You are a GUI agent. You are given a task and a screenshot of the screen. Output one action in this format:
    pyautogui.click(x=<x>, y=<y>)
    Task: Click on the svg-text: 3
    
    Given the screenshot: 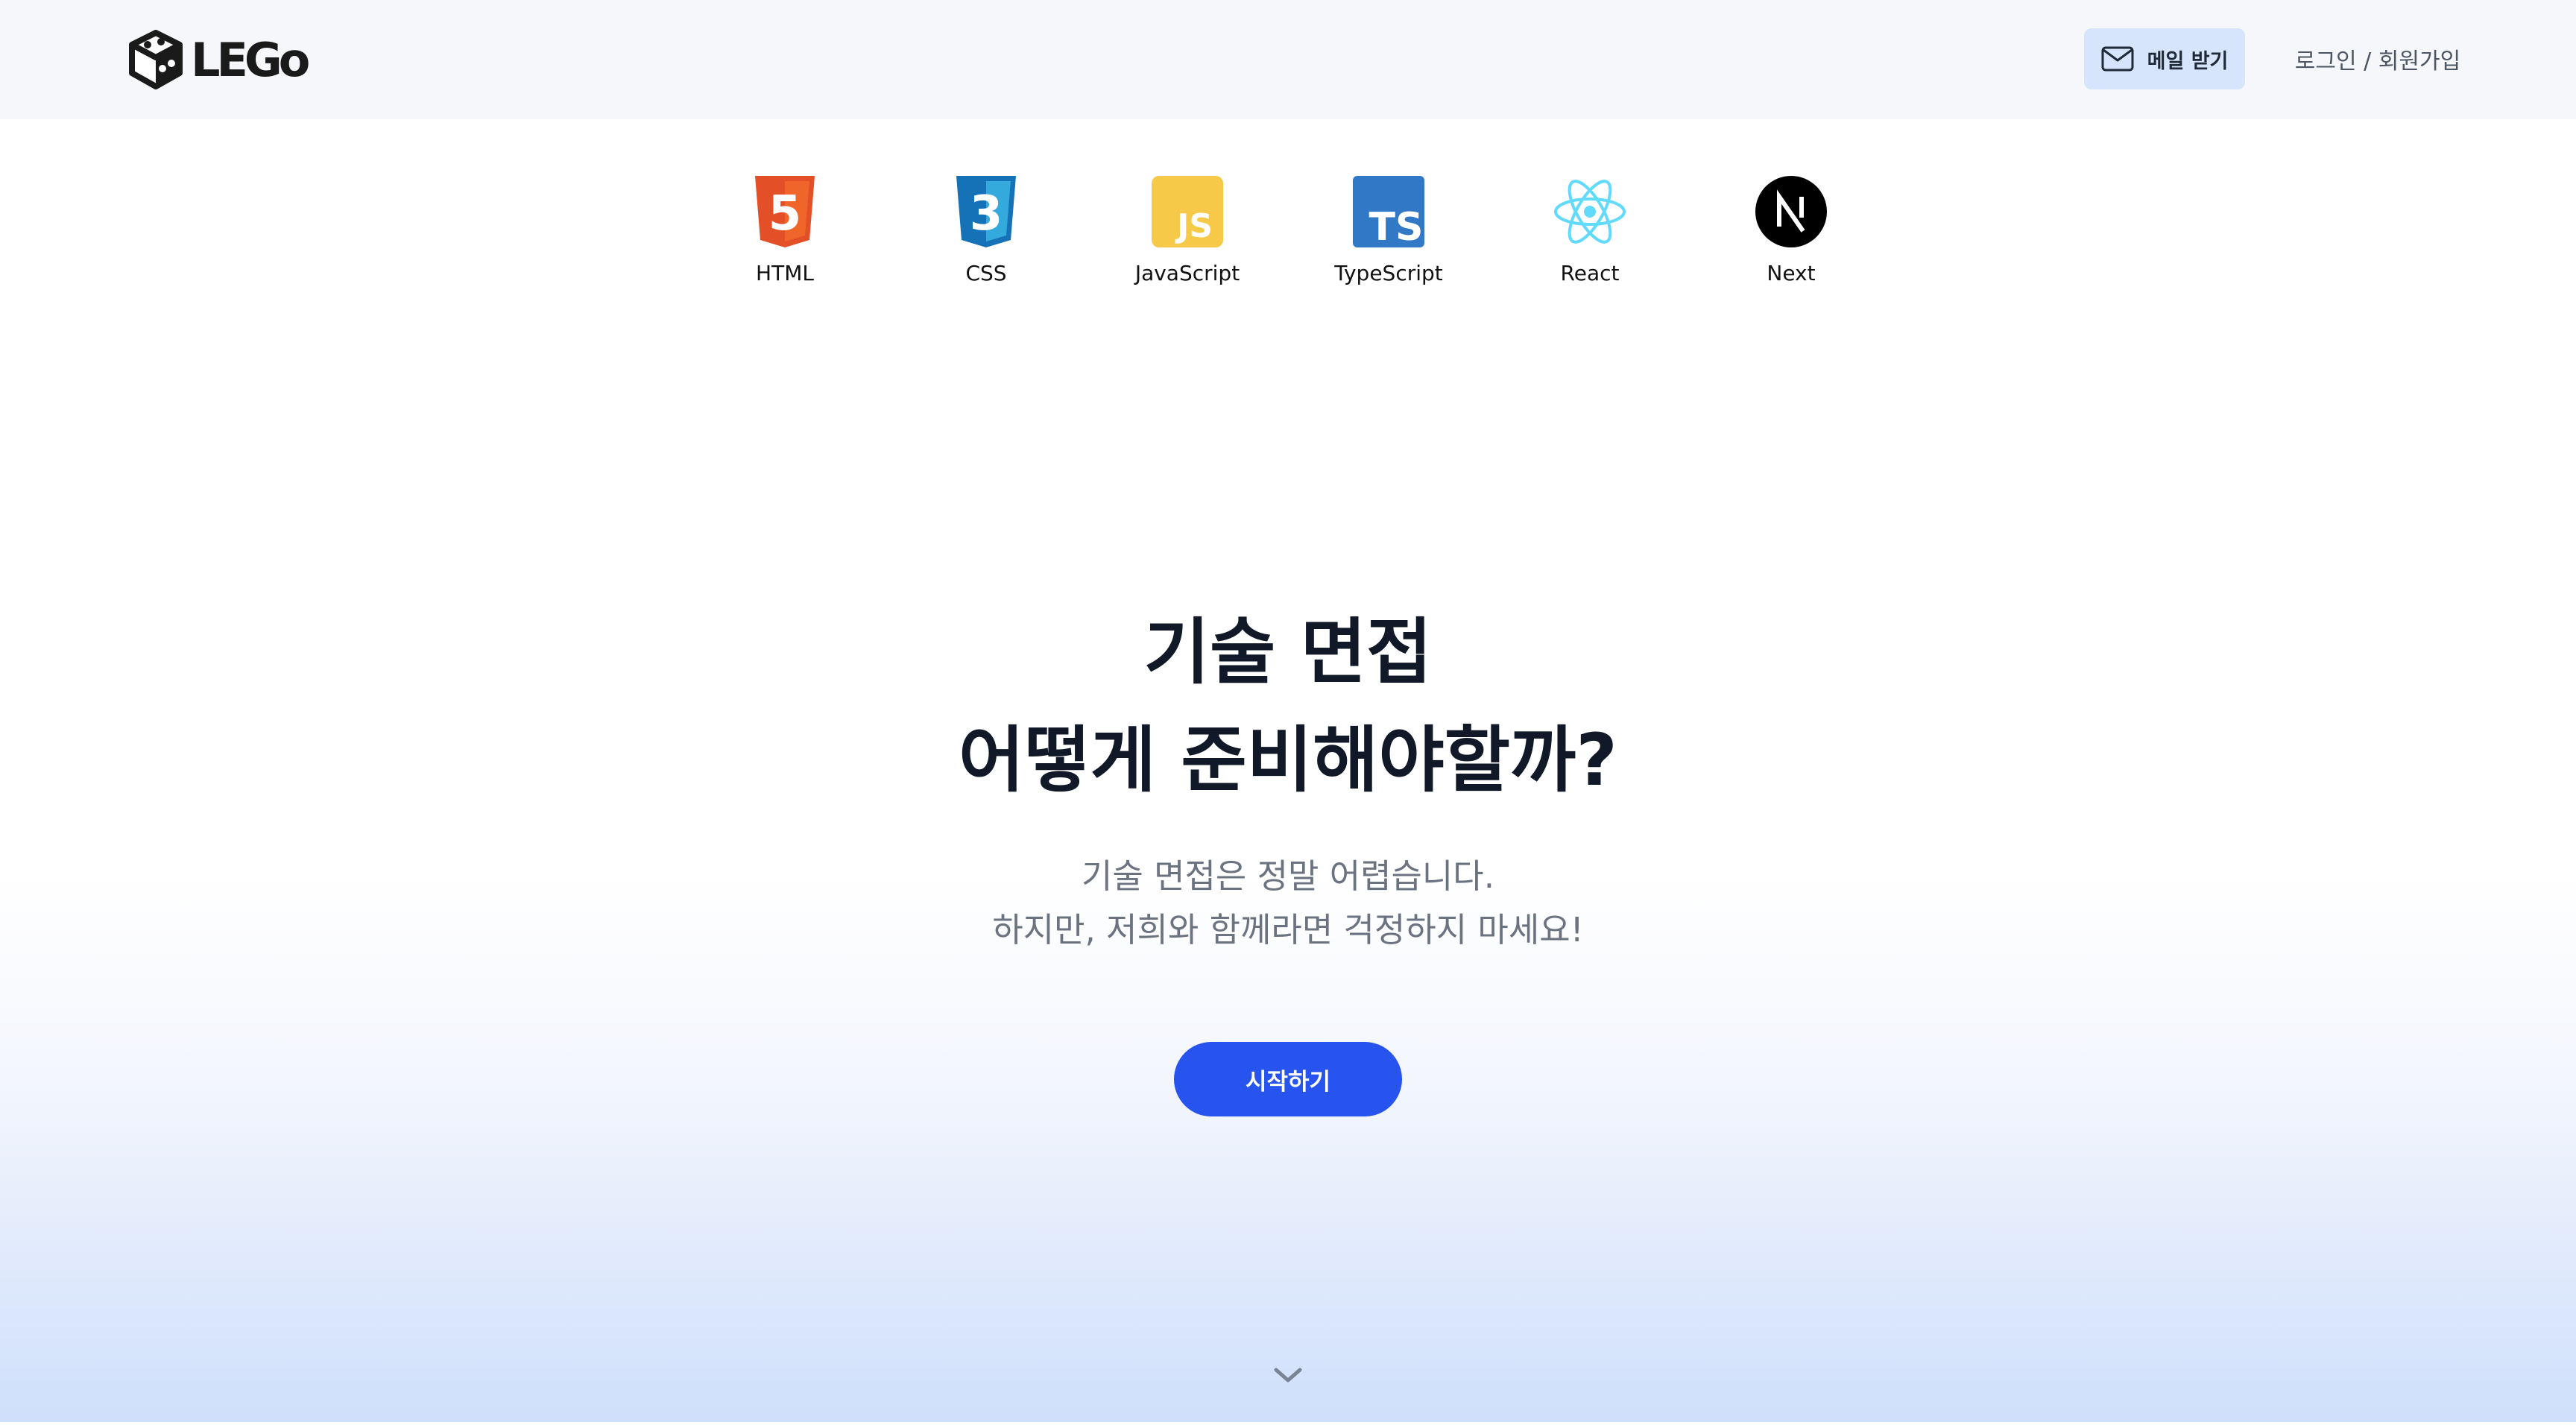 What is the action you would take?
    pyautogui.click(x=986, y=213)
    